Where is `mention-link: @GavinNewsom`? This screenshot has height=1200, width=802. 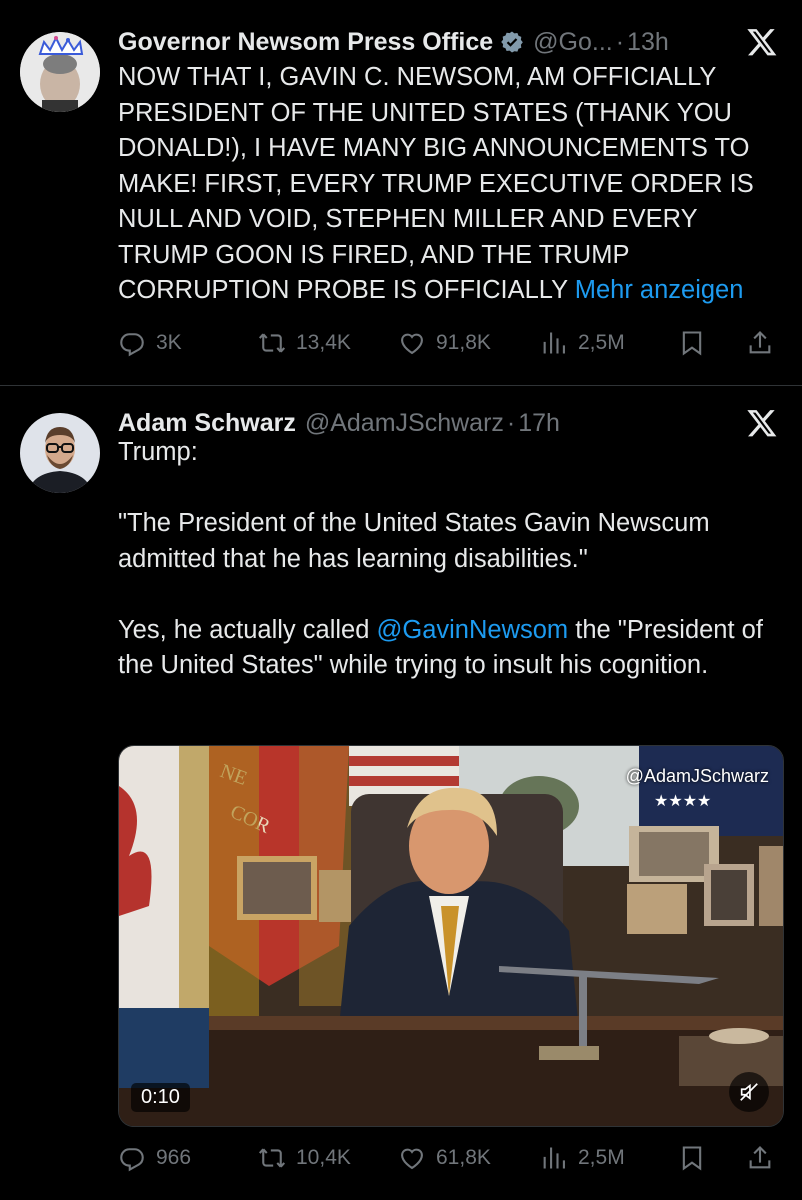 mention-link: @GavinNewsom is located at coordinates (472, 630).